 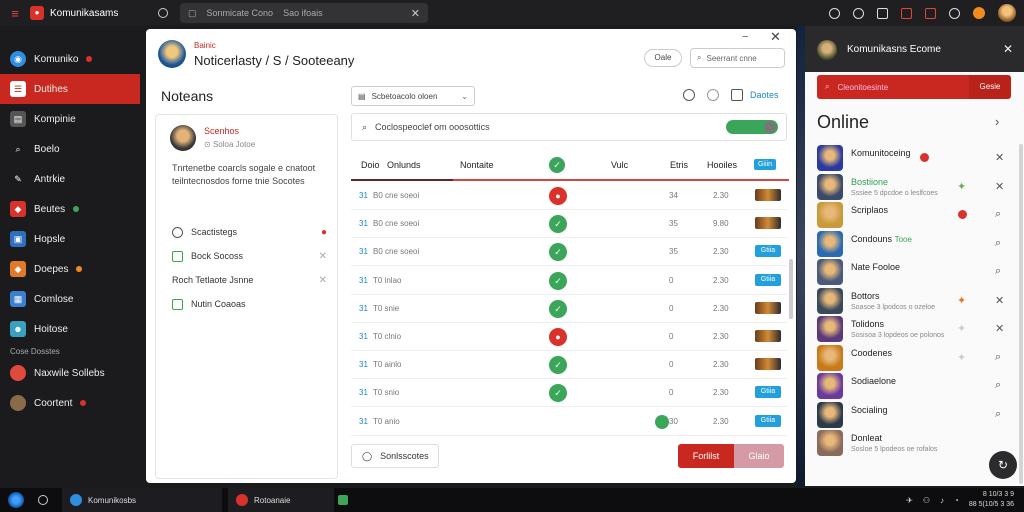 I want to click on nav-item-kompinie: ▤ Kompinie, so click(x=70, y=119).